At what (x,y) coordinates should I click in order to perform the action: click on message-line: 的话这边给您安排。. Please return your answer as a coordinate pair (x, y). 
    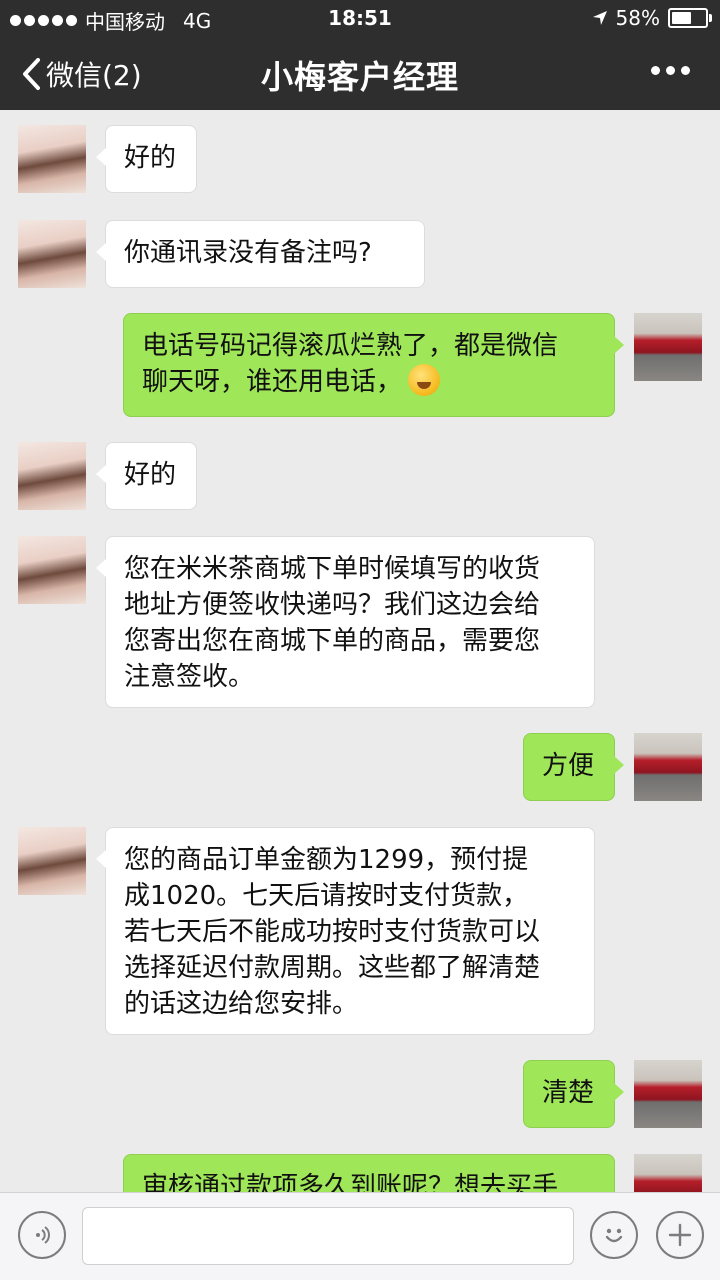
    Looking at the image, I should click on (241, 1004).